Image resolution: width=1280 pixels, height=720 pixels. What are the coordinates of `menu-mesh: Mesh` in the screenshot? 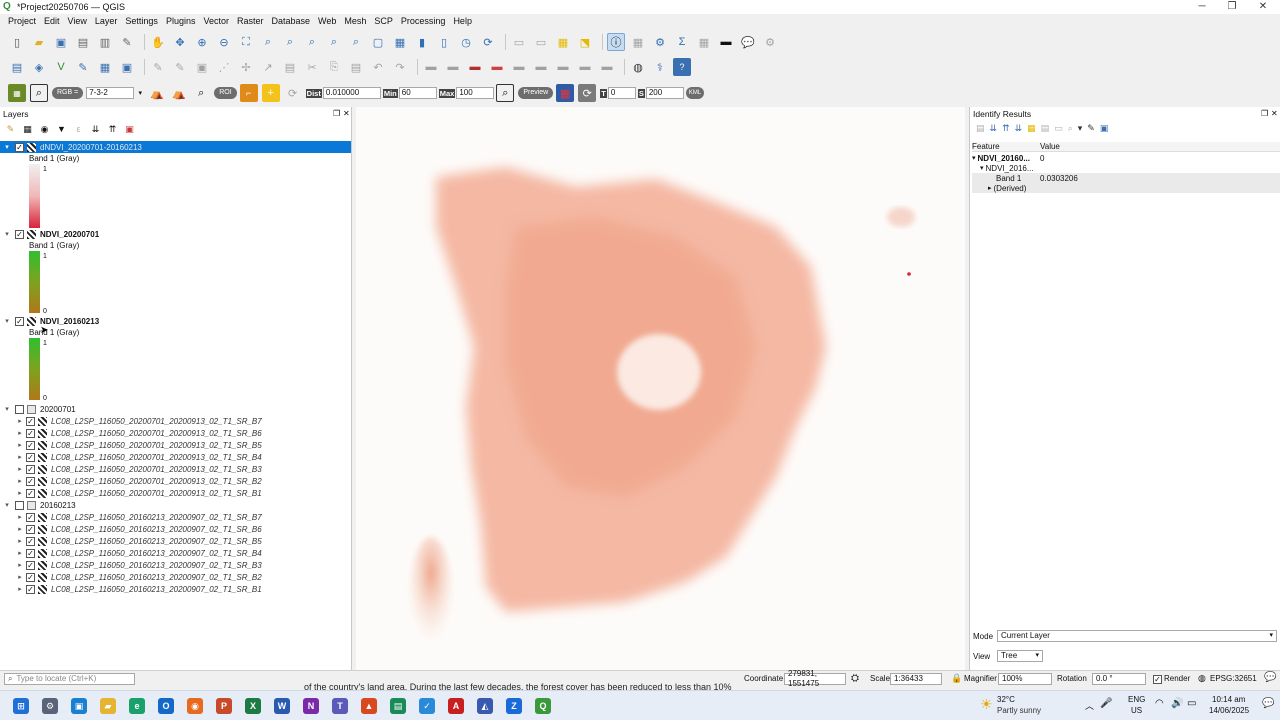 It's located at (355, 21).